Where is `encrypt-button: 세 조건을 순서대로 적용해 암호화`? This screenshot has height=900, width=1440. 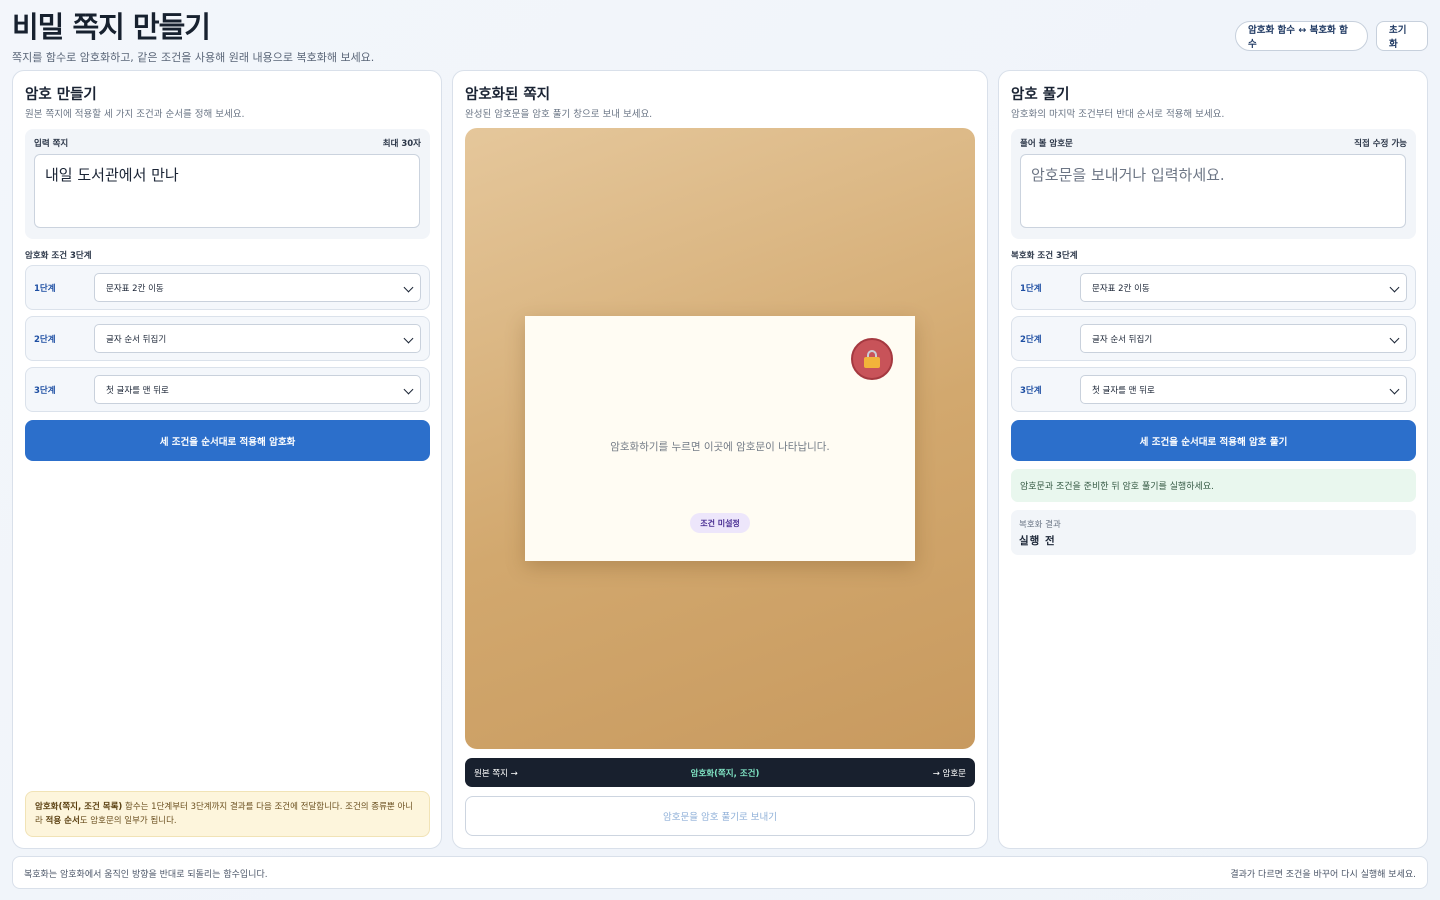
encrypt-button: 세 조건을 순서대로 적용해 암호화 is located at coordinates (227, 440).